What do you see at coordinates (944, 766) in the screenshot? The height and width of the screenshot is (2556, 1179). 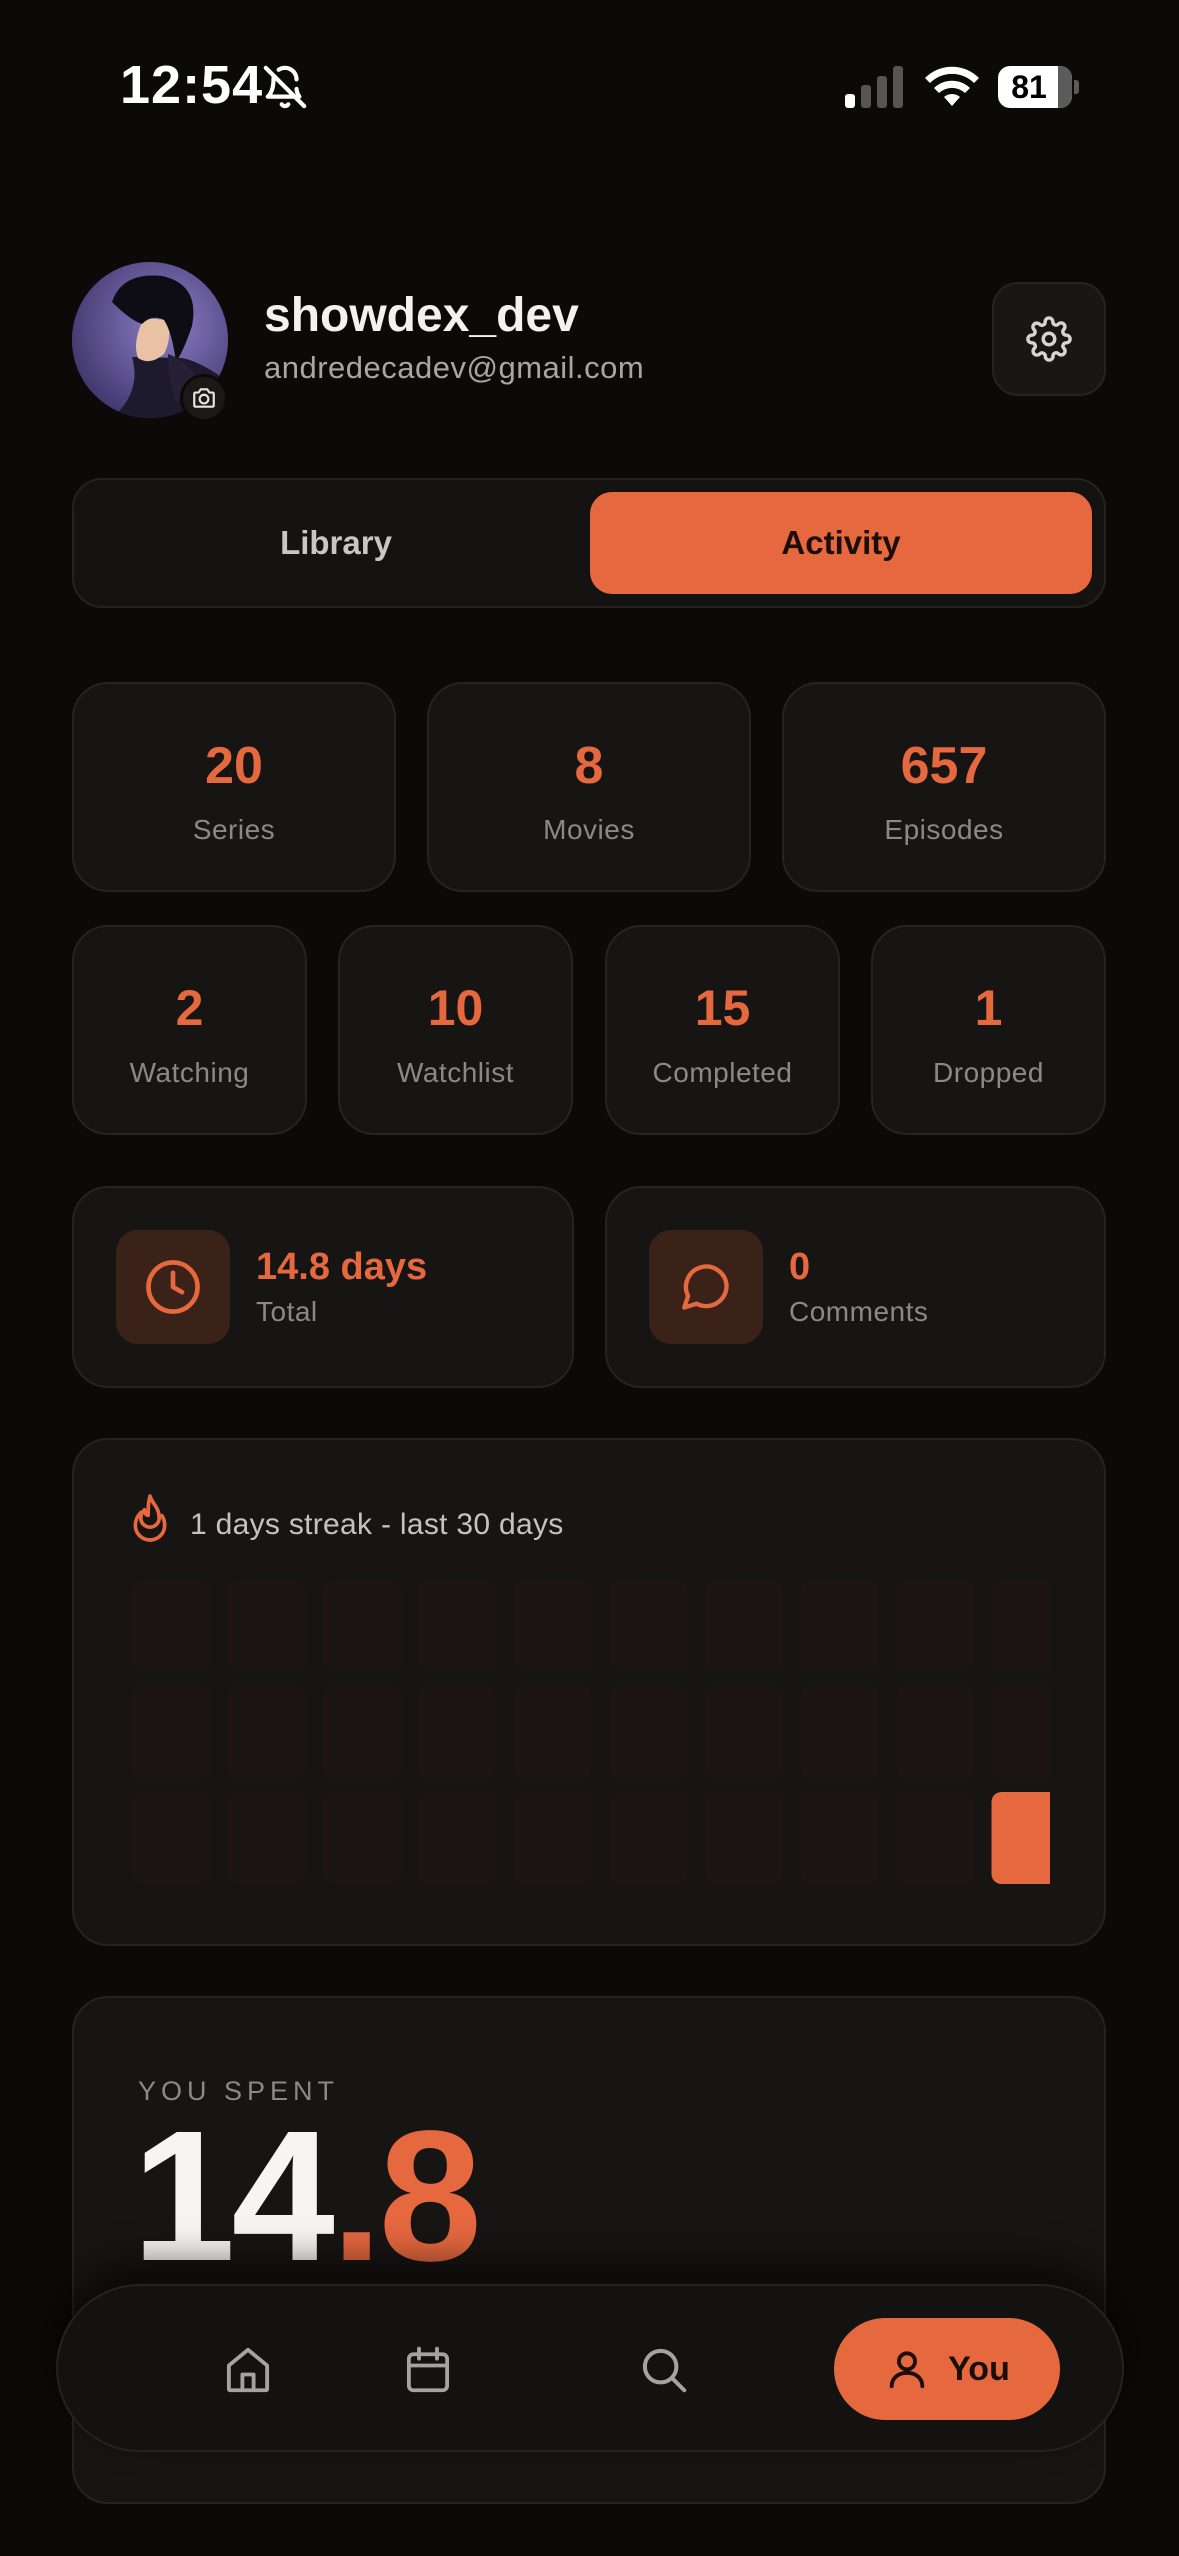 I see `stat-value: 657` at bounding box center [944, 766].